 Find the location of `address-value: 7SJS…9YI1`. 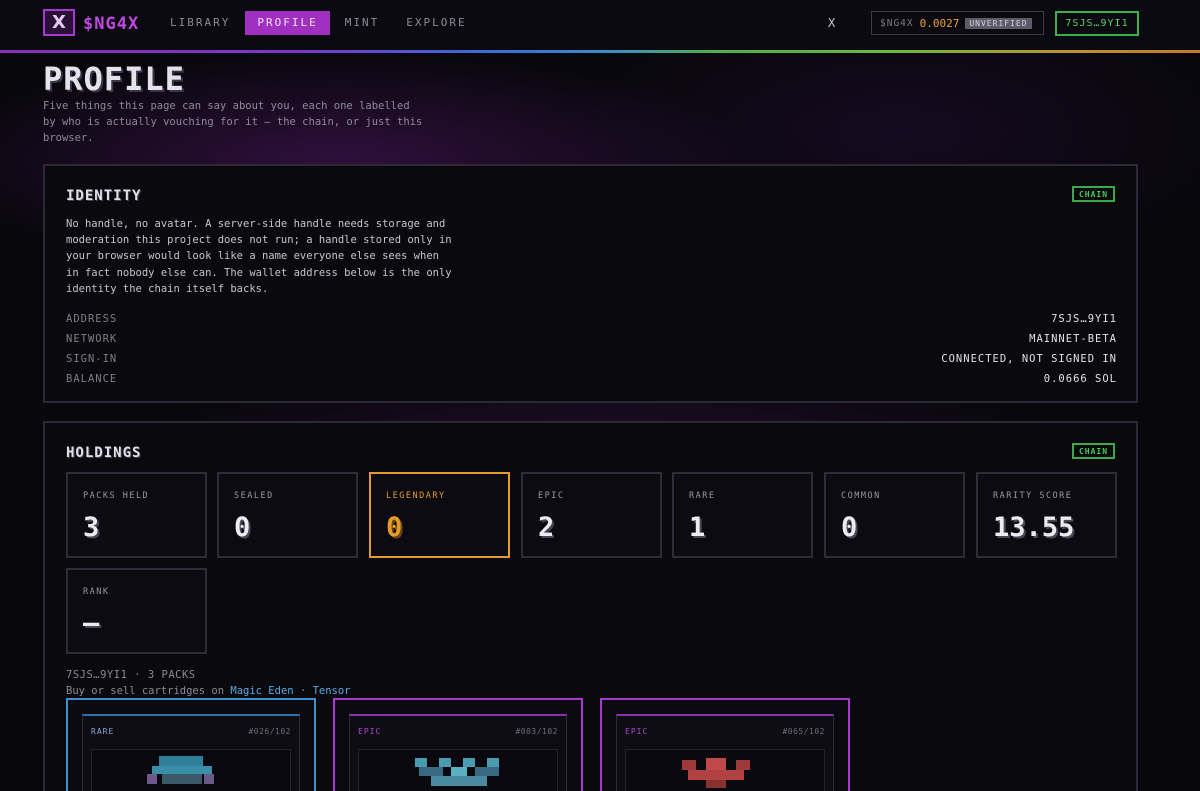

address-value: 7SJS…9YI1 is located at coordinates (1084, 319).